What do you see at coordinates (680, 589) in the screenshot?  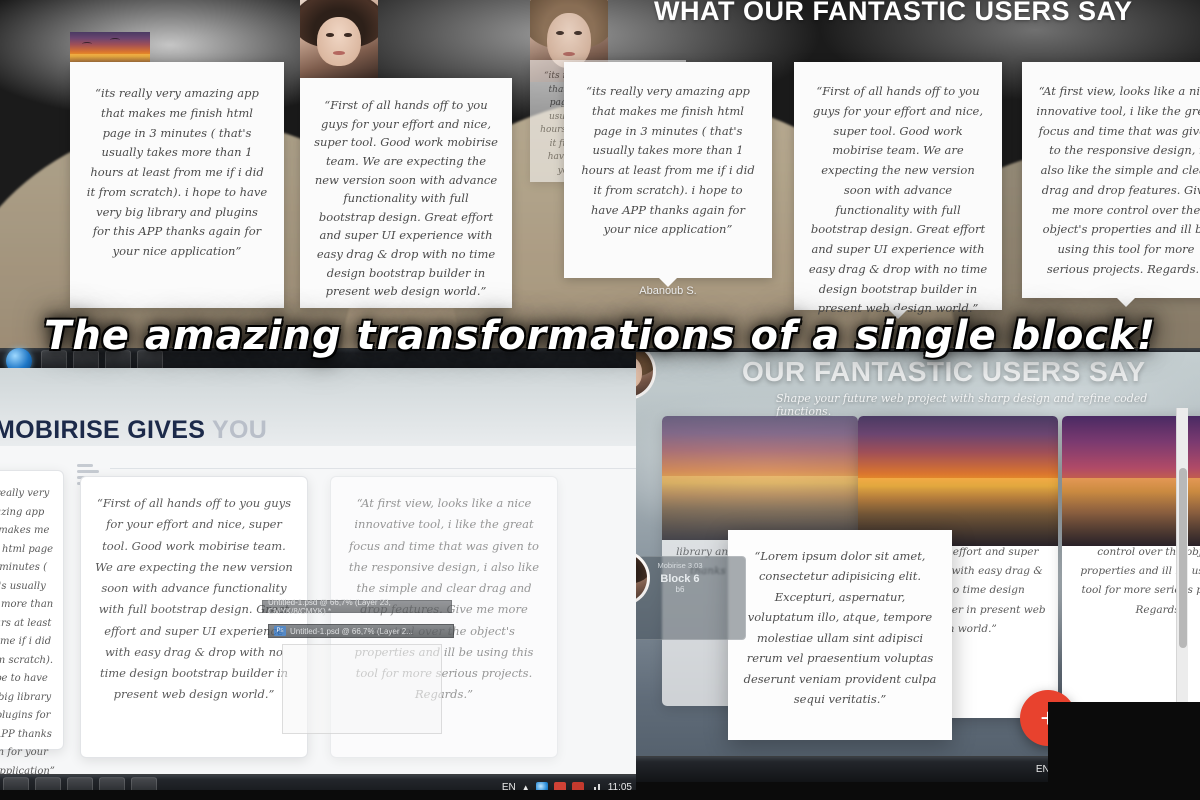 I see `block-panel-id: b6` at bounding box center [680, 589].